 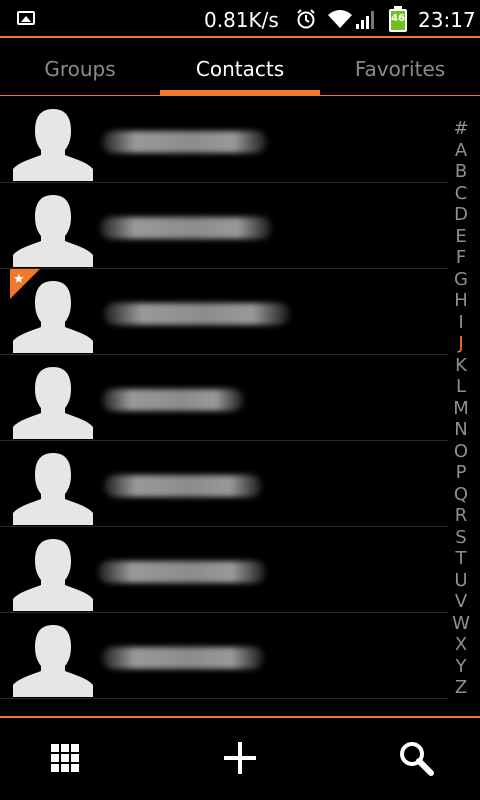 I want to click on index-letter: P, so click(x=461, y=473).